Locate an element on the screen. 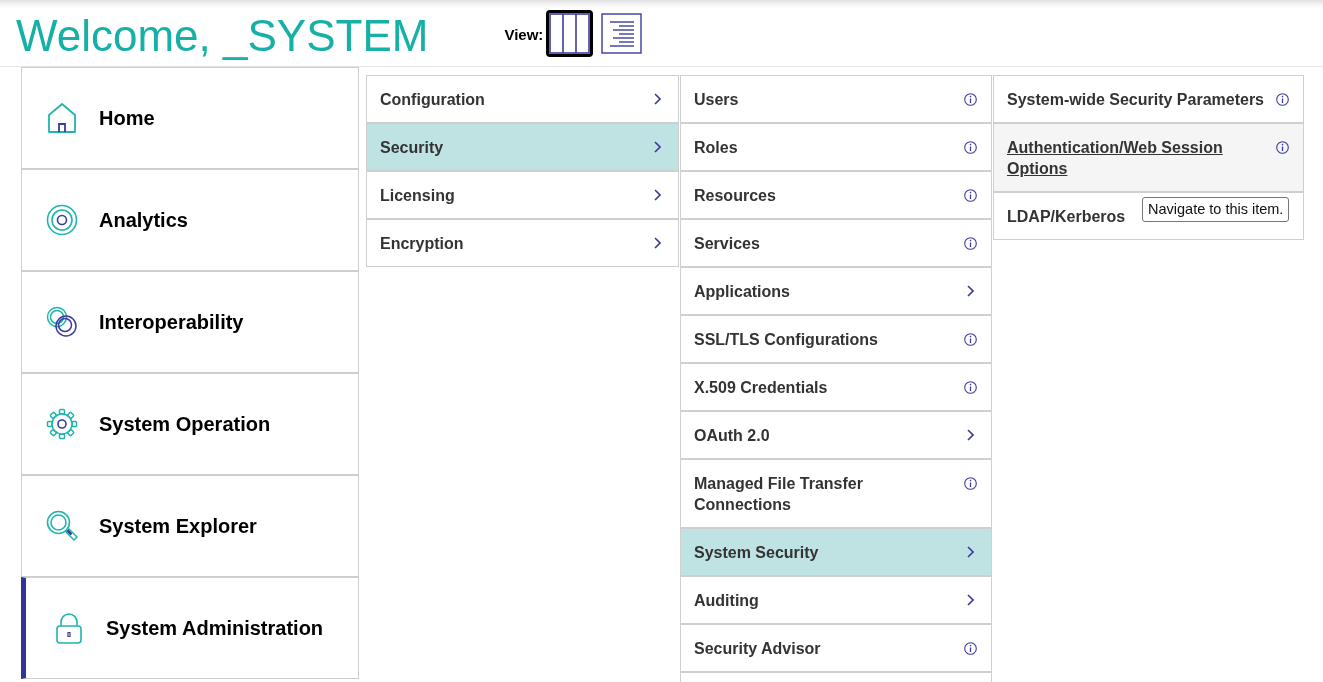 The height and width of the screenshot is (682, 1323). menu-item: Authentication/Web Session Options is located at coordinates (1148, 157).